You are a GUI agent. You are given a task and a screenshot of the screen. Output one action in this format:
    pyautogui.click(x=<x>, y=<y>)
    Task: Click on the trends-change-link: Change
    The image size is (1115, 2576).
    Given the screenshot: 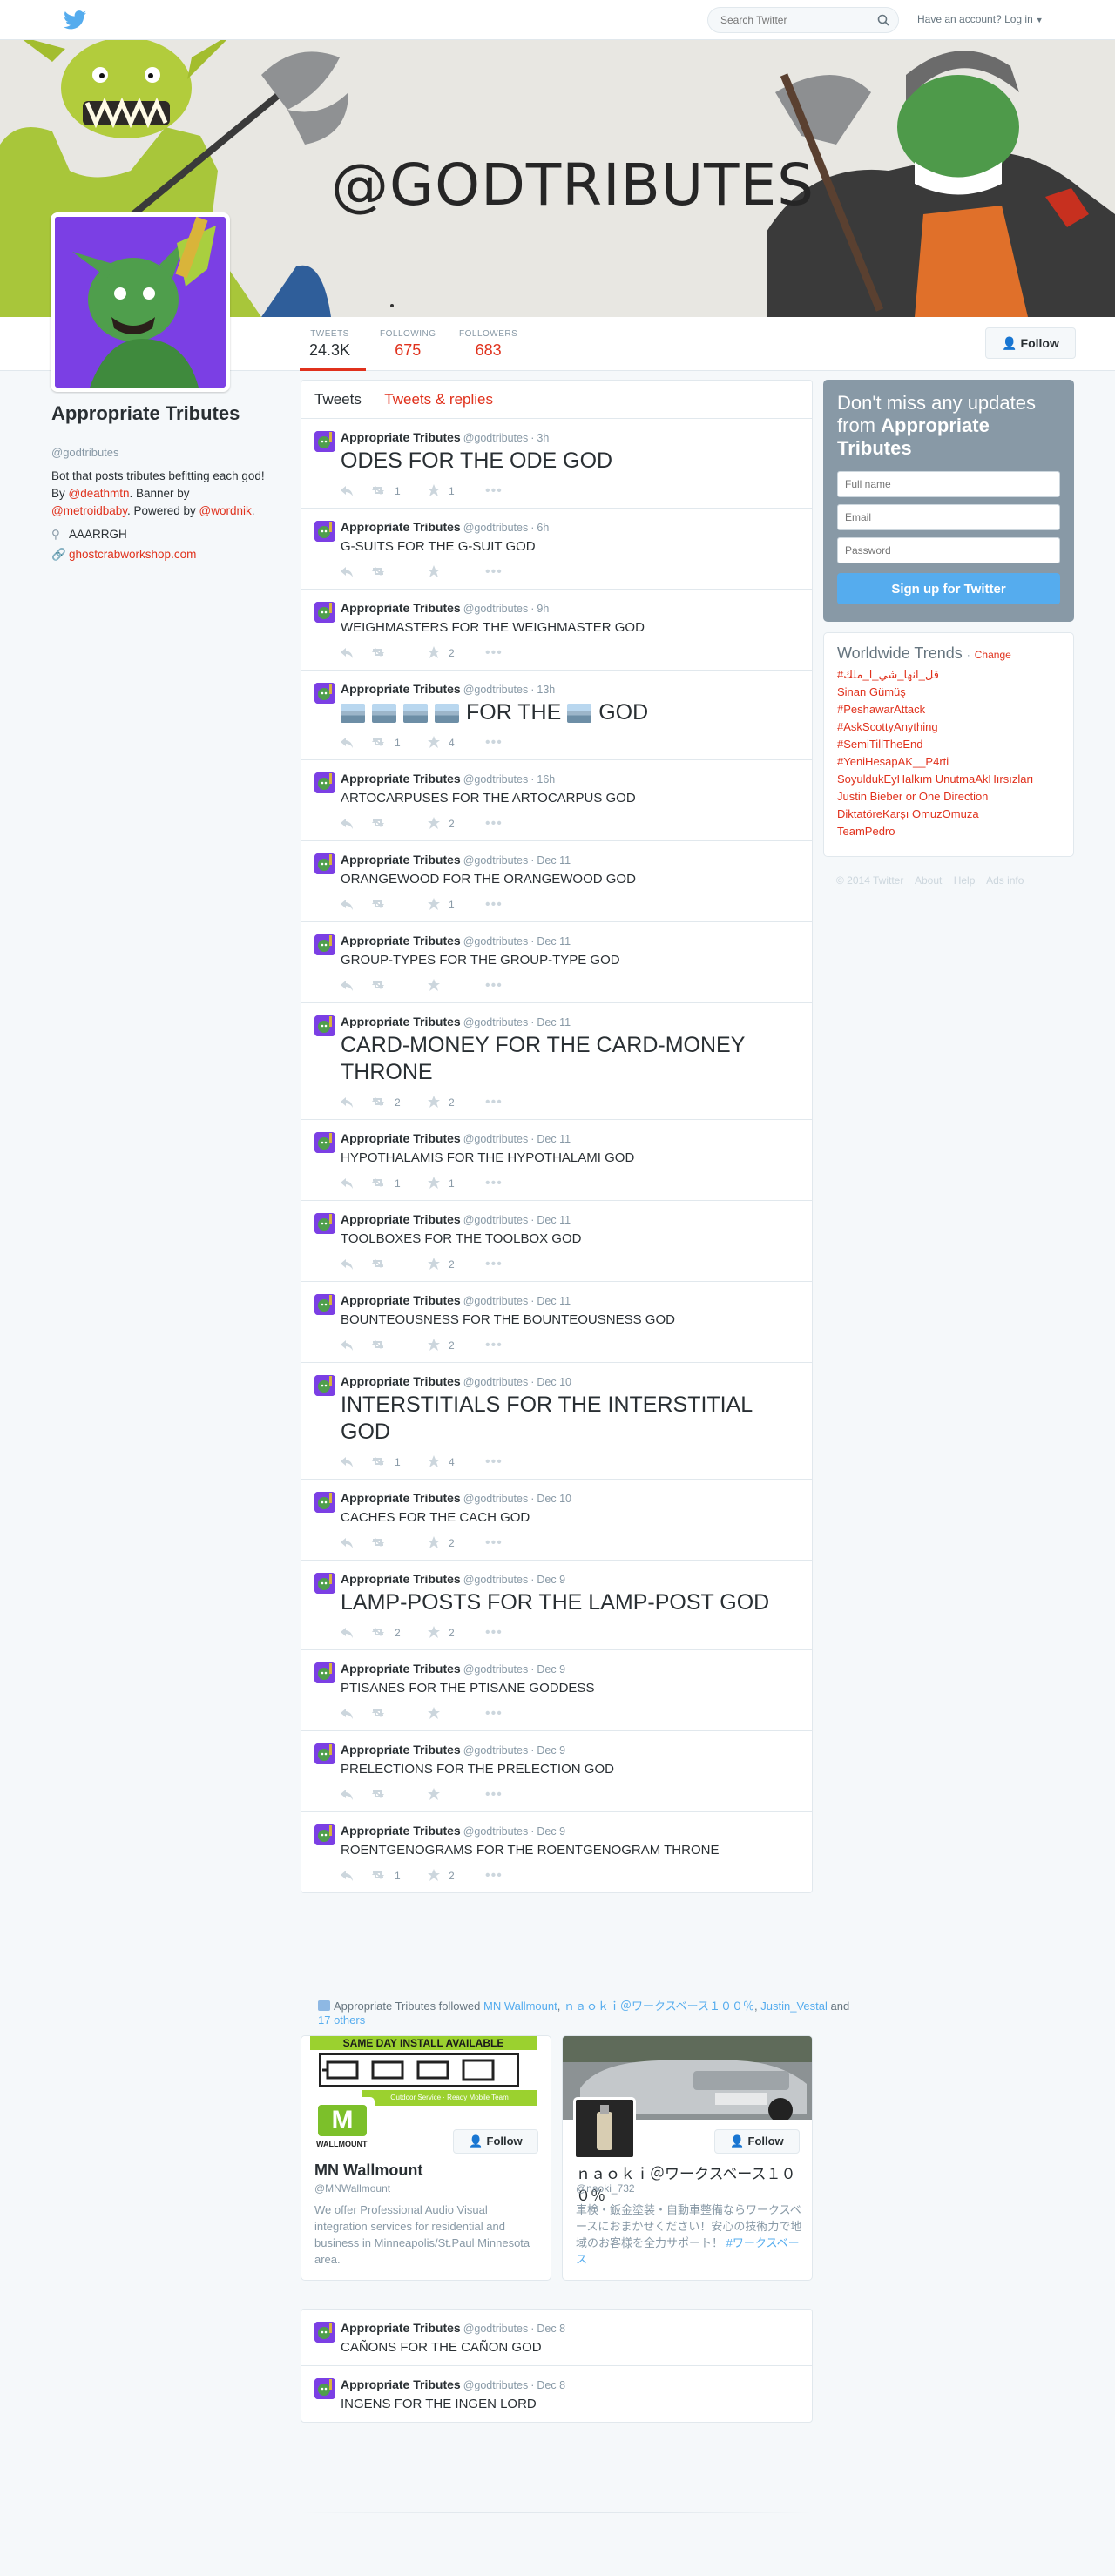 What is the action you would take?
    pyautogui.click(x=993, y=655)
    